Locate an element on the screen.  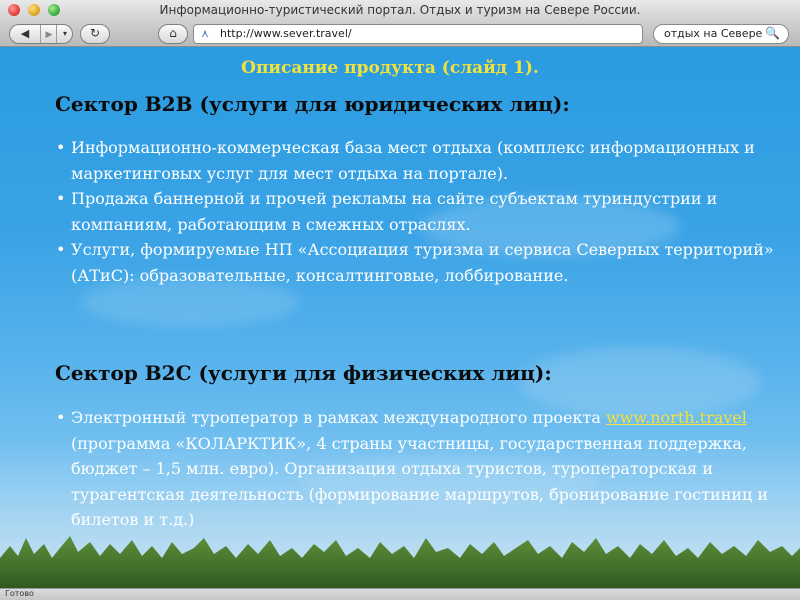
forward-button: ▶ is located at coordinates (48, 34).